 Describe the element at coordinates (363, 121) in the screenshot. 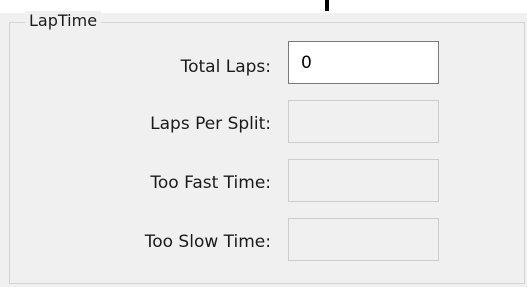

I see `laps-per-split-input` at that location.